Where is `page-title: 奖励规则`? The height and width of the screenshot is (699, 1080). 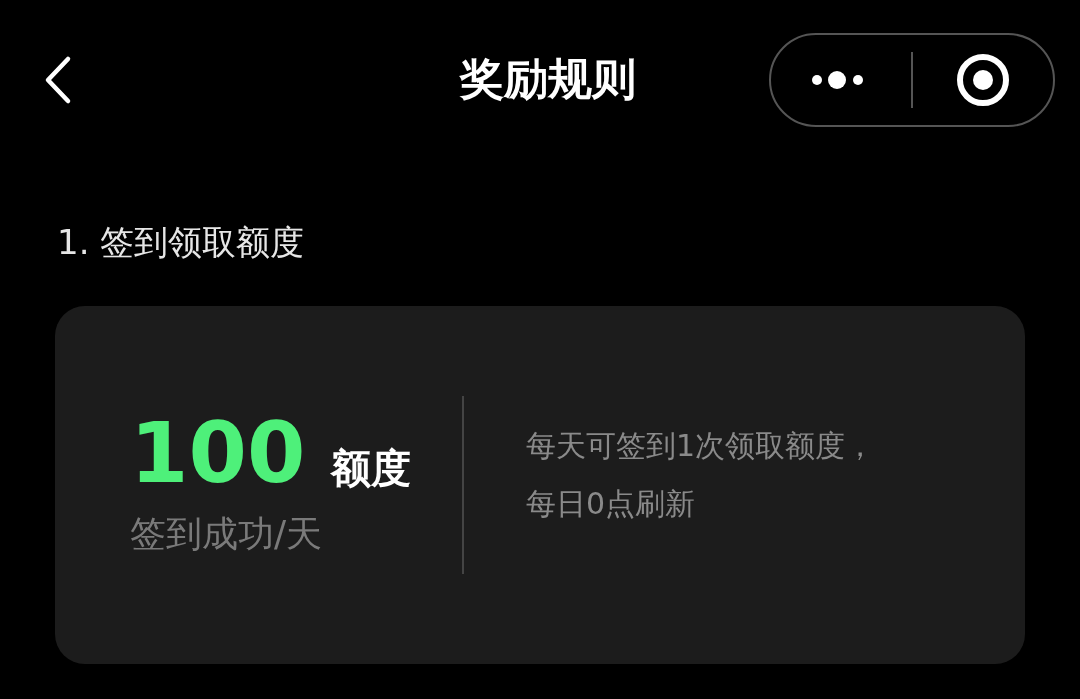
page-title: 奖励规则 is located at coordinates (547, 79).